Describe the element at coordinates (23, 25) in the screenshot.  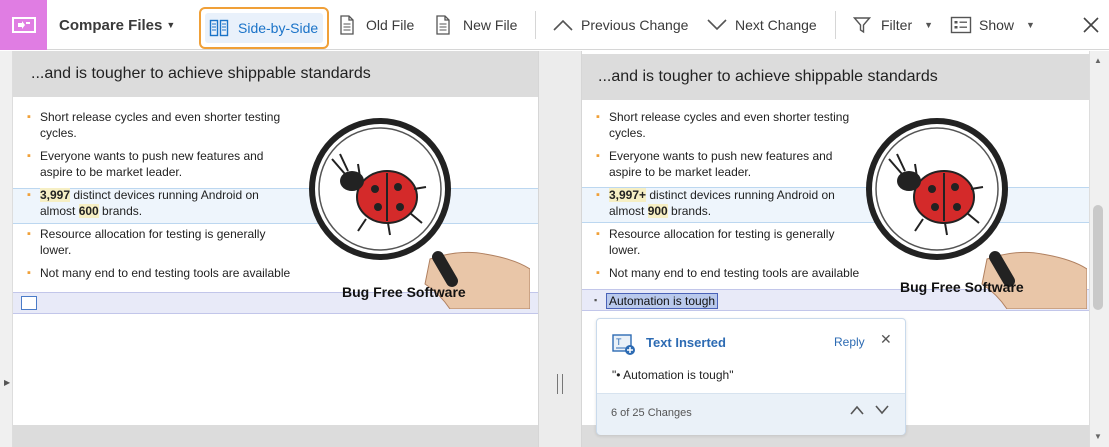
I see `compare-app-icon` at that location.